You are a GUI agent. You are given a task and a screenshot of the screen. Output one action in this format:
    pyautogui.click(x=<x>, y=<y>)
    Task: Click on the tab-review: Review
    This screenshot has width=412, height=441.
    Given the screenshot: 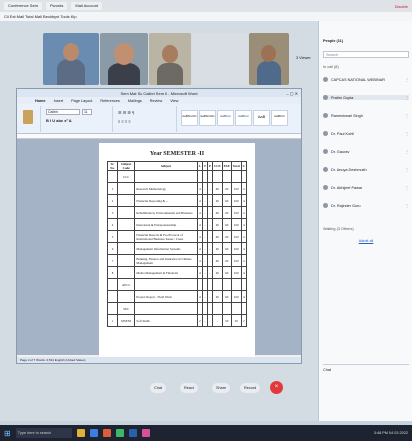 What is the action you would take?
    pyautogui.click(x=156, y=101)
    